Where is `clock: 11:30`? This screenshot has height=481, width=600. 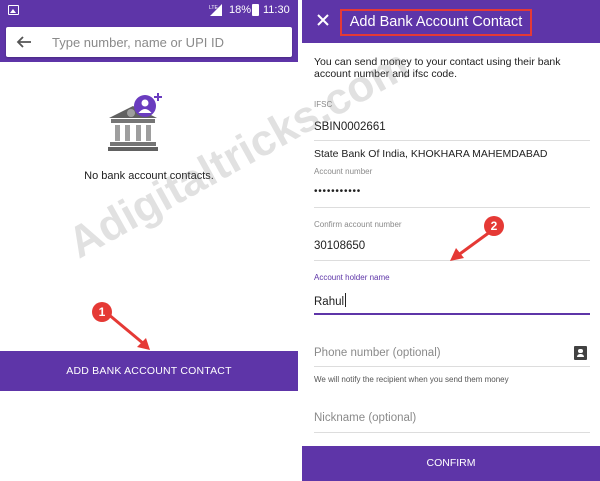 clock: 11:30 is located at coordinates (276, 10).